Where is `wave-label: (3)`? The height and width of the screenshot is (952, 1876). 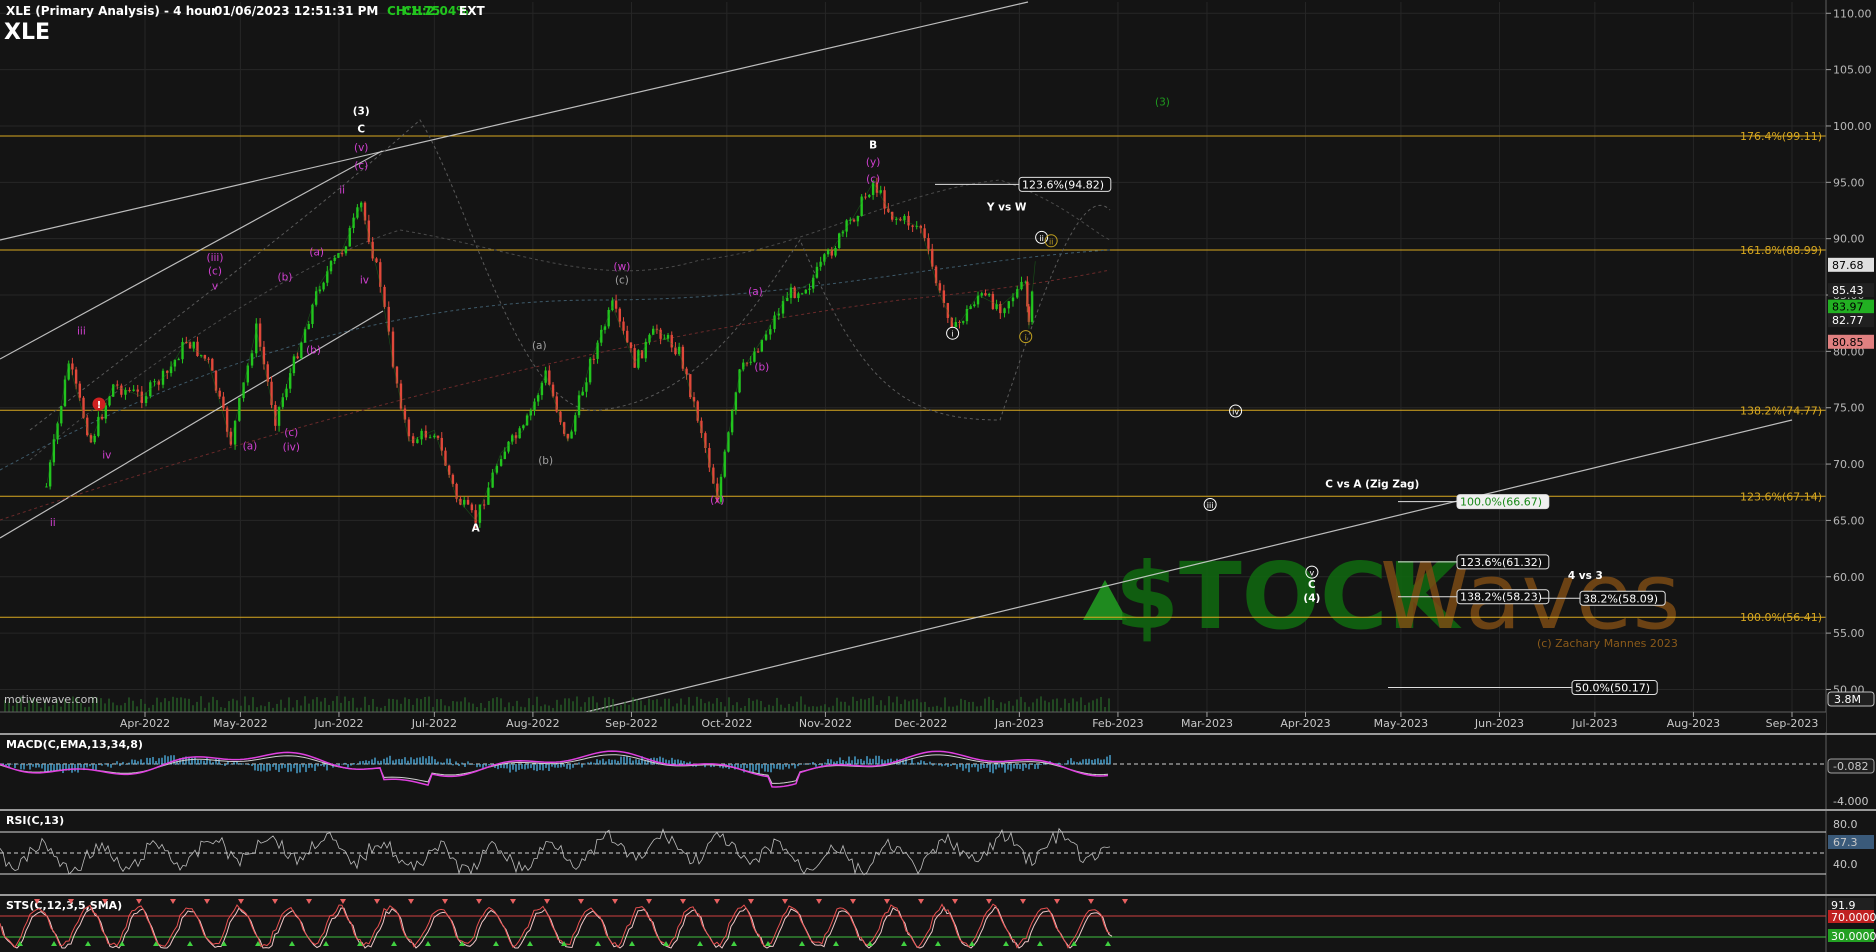 wave-label: (3) is located at coordinates (1162, 103).